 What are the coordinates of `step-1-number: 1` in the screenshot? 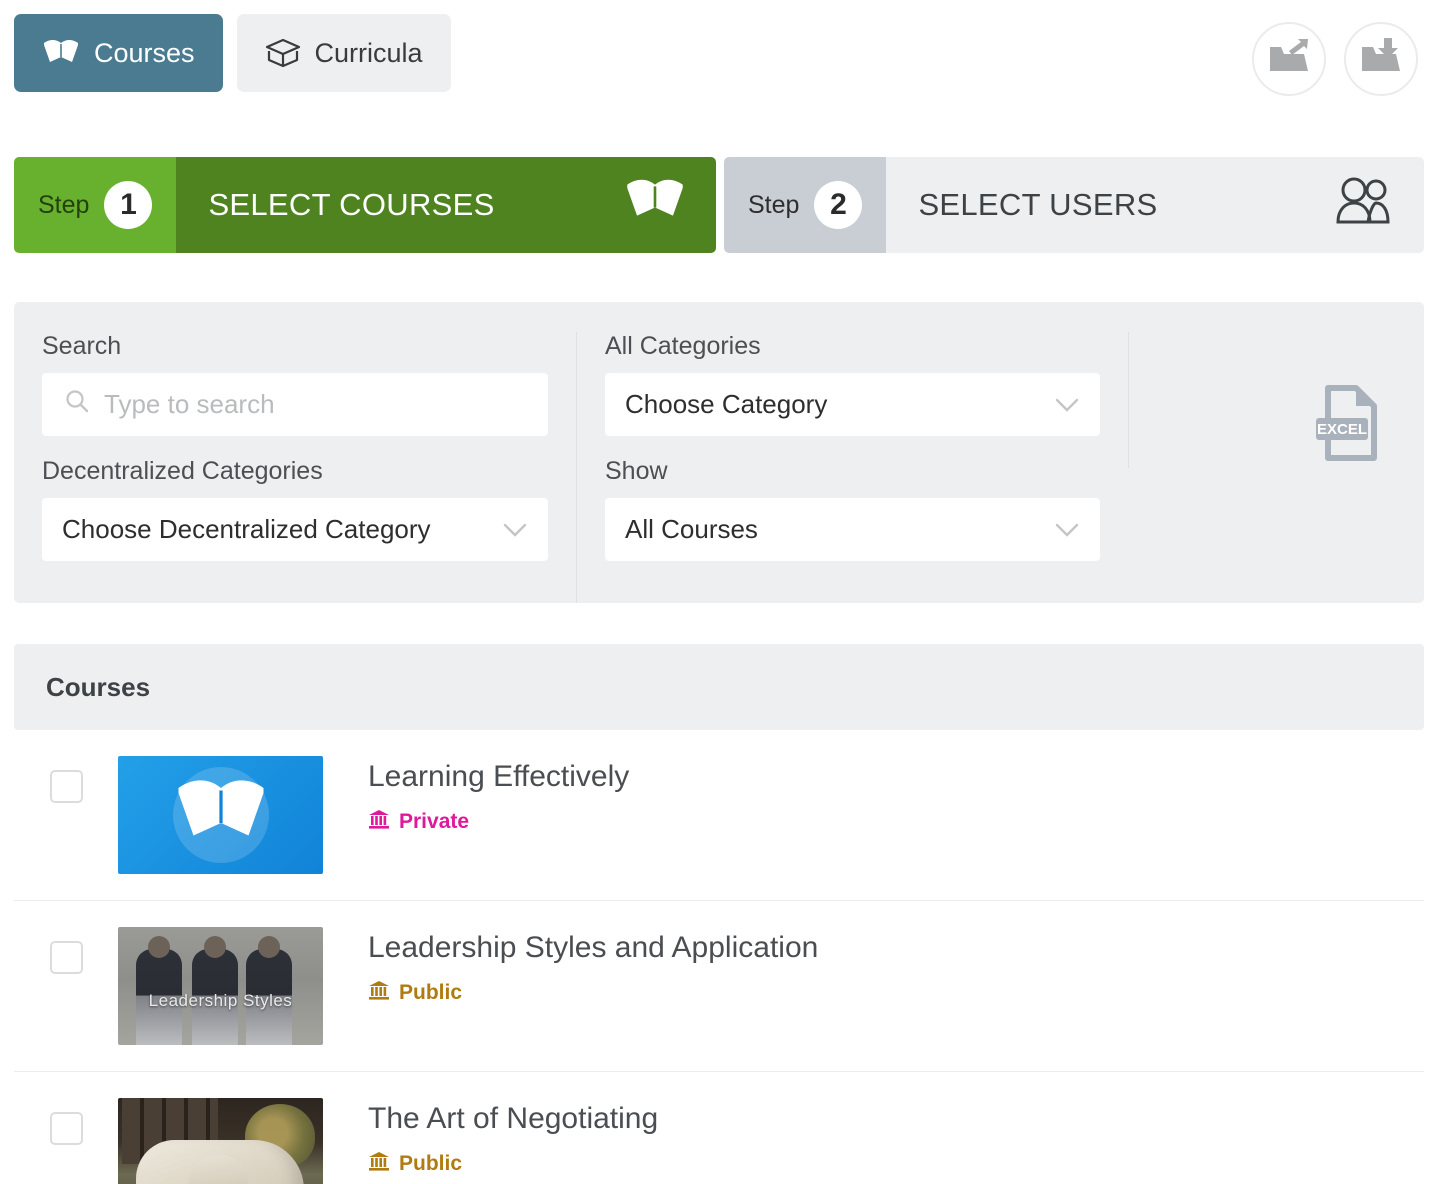 It's located at (128, 205).